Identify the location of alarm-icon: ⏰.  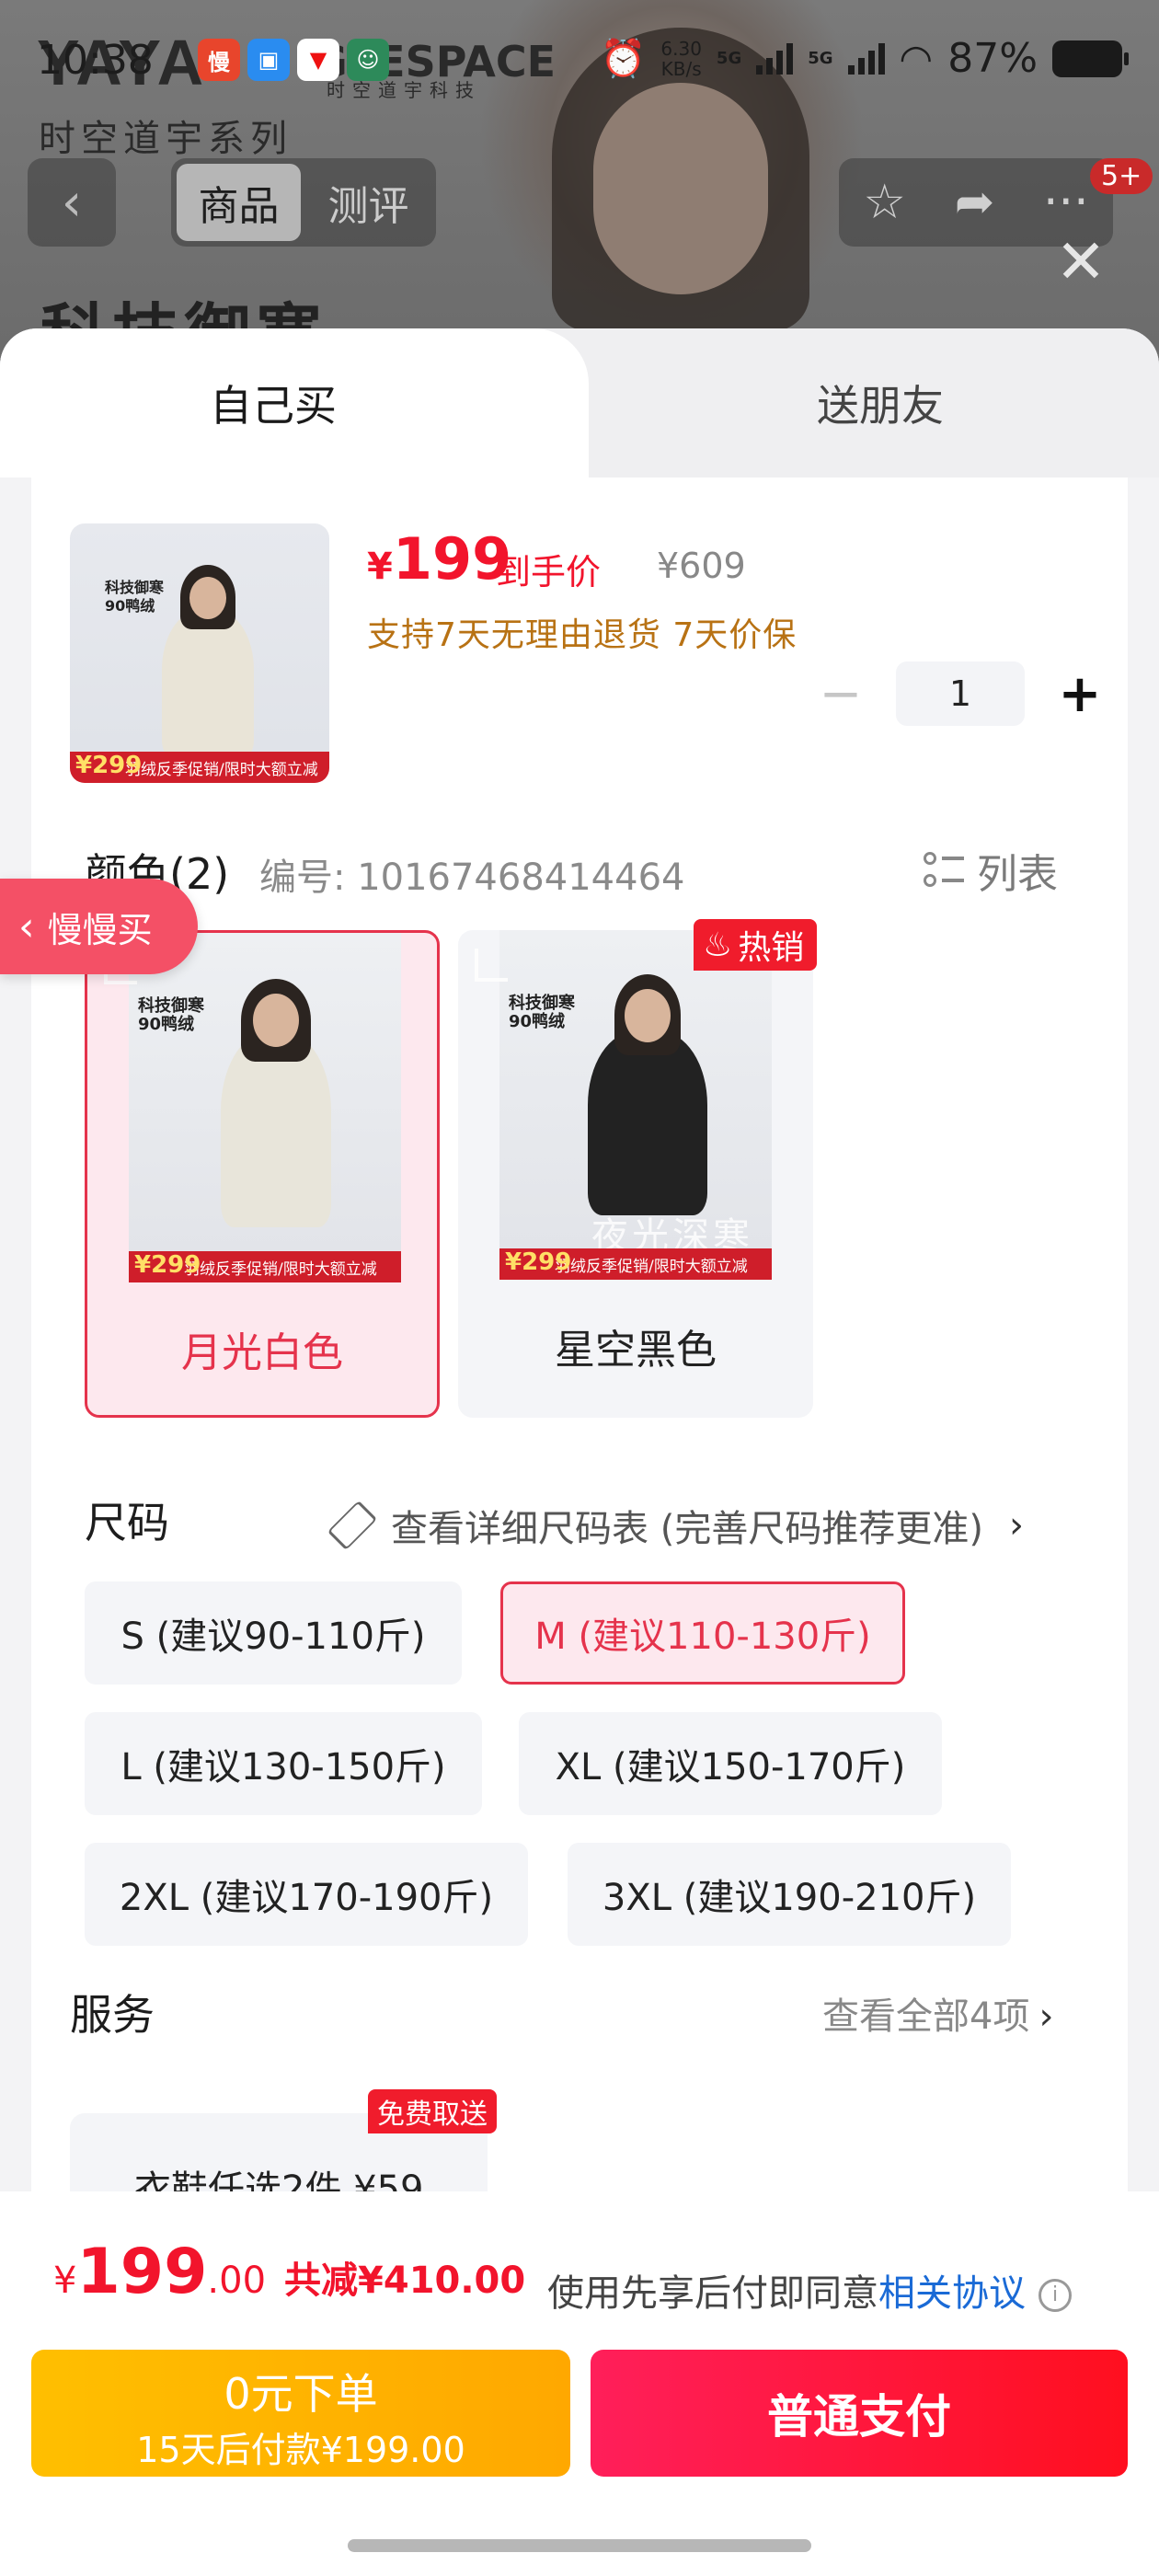
(623, 59).